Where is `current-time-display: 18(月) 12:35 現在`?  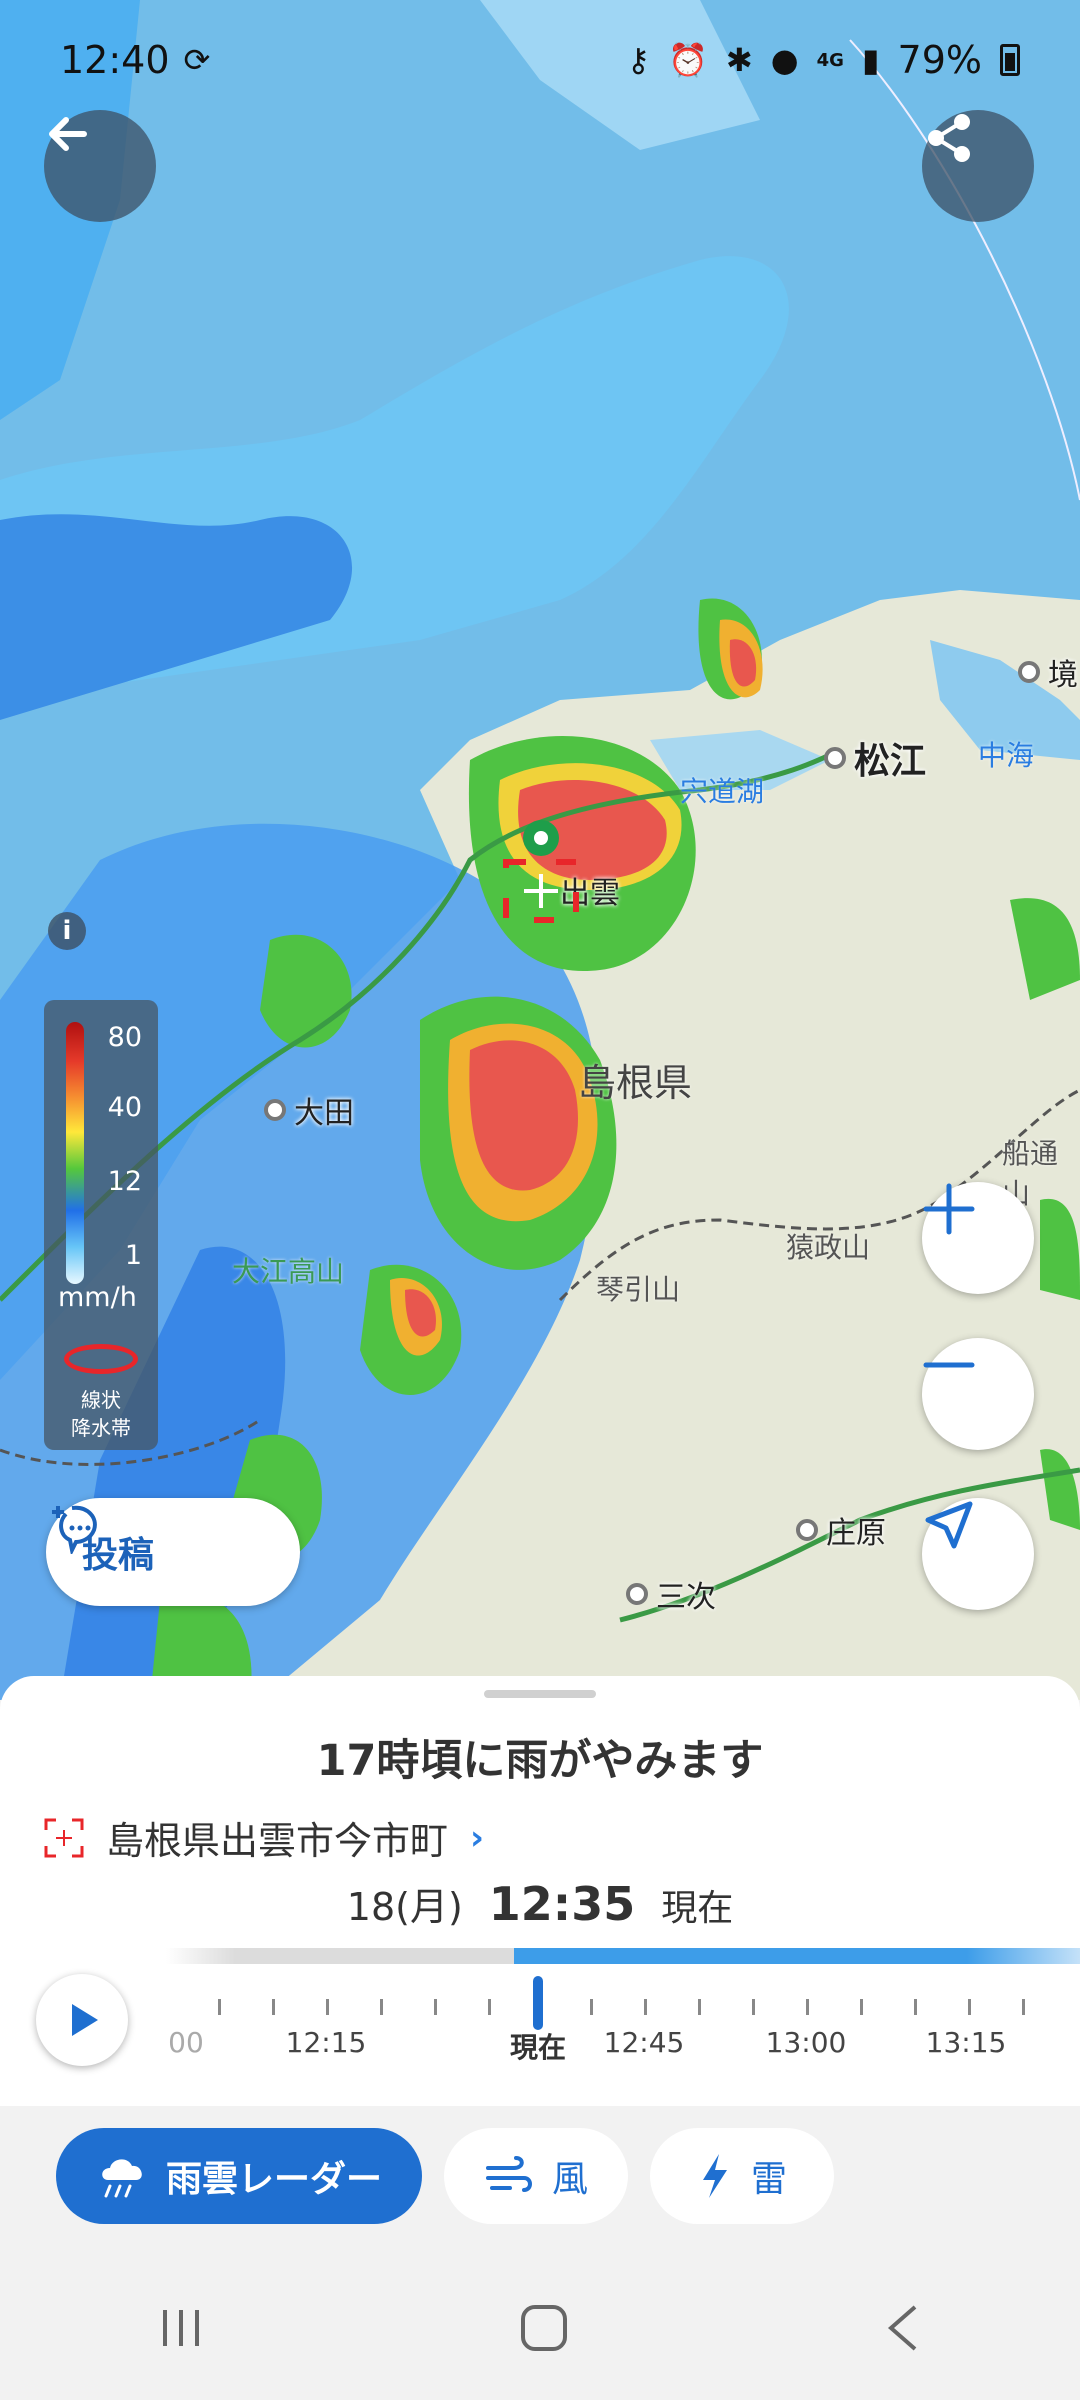 current-time-display: 18(月) 12:35 現在 is located at coordinates (540, 1911).